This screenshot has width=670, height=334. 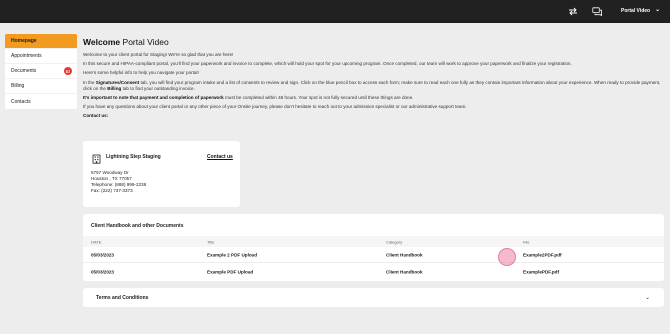 What do you see at coordinates (68, 71) in the screenshot?
I see `documents-count-badge: 57` at bounding box center [68, 71].